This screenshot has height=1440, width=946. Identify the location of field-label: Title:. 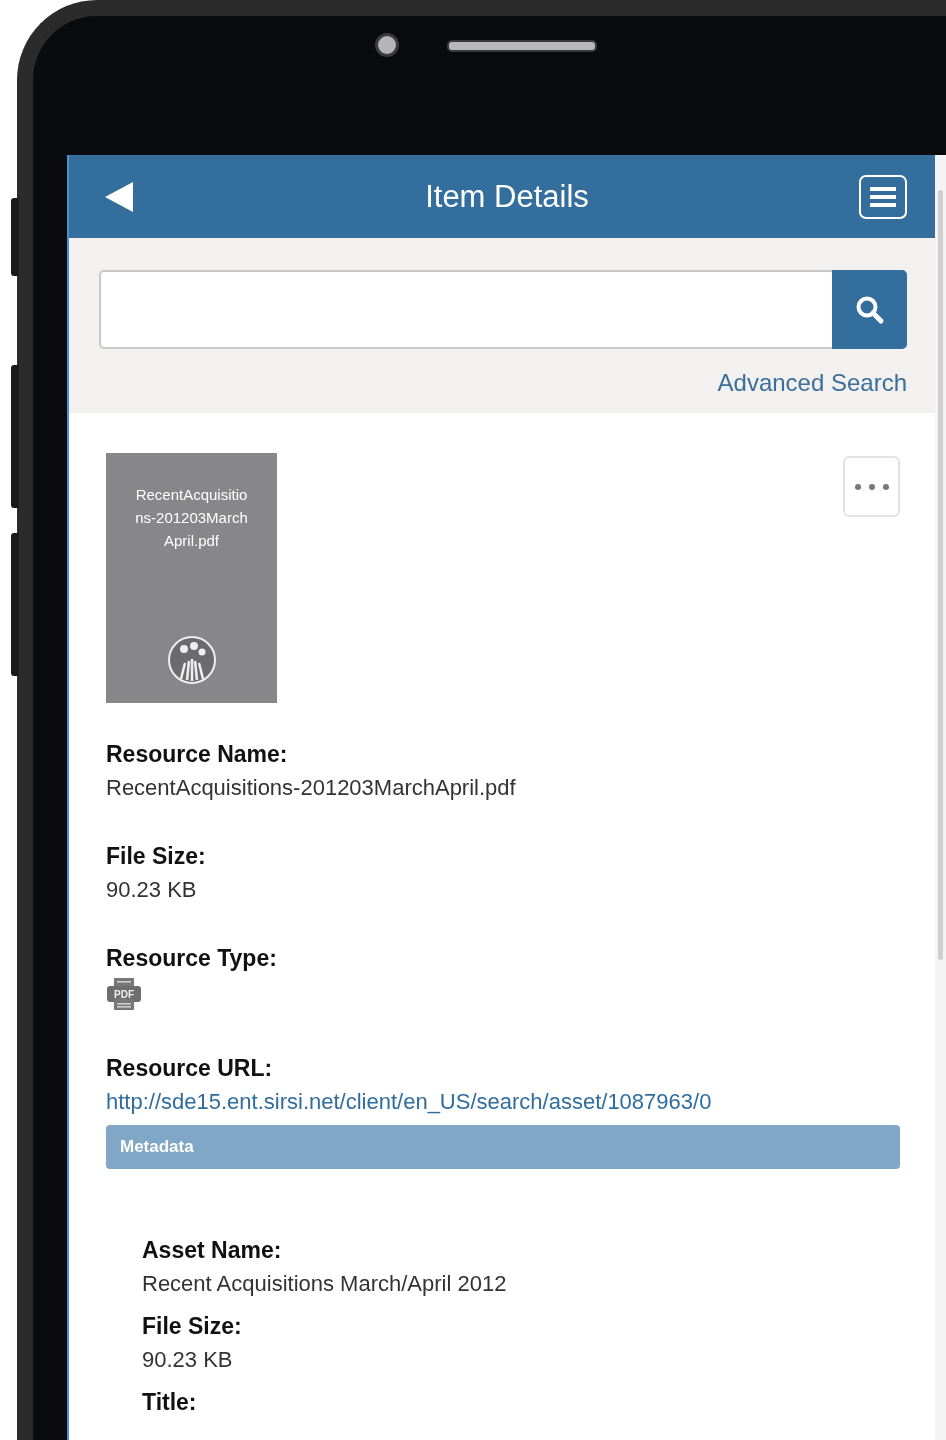
(170, 1402).